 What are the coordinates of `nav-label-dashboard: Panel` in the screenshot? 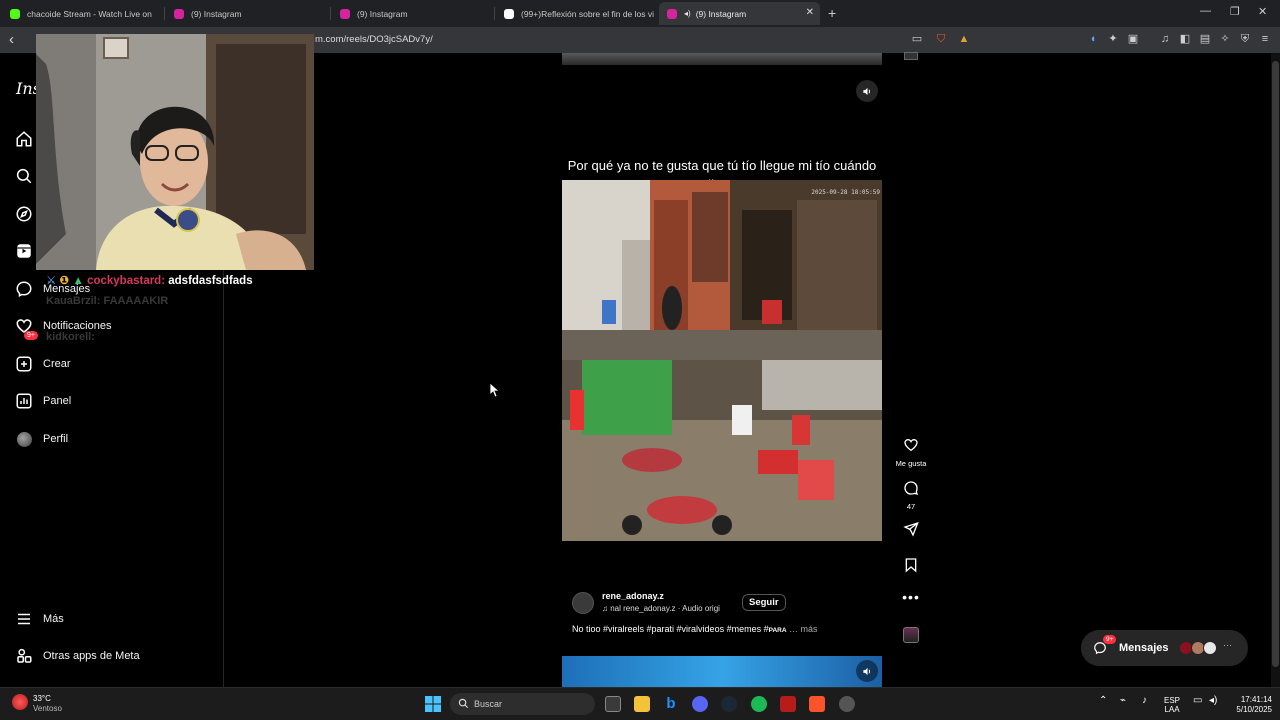 It's located at (57, 401).